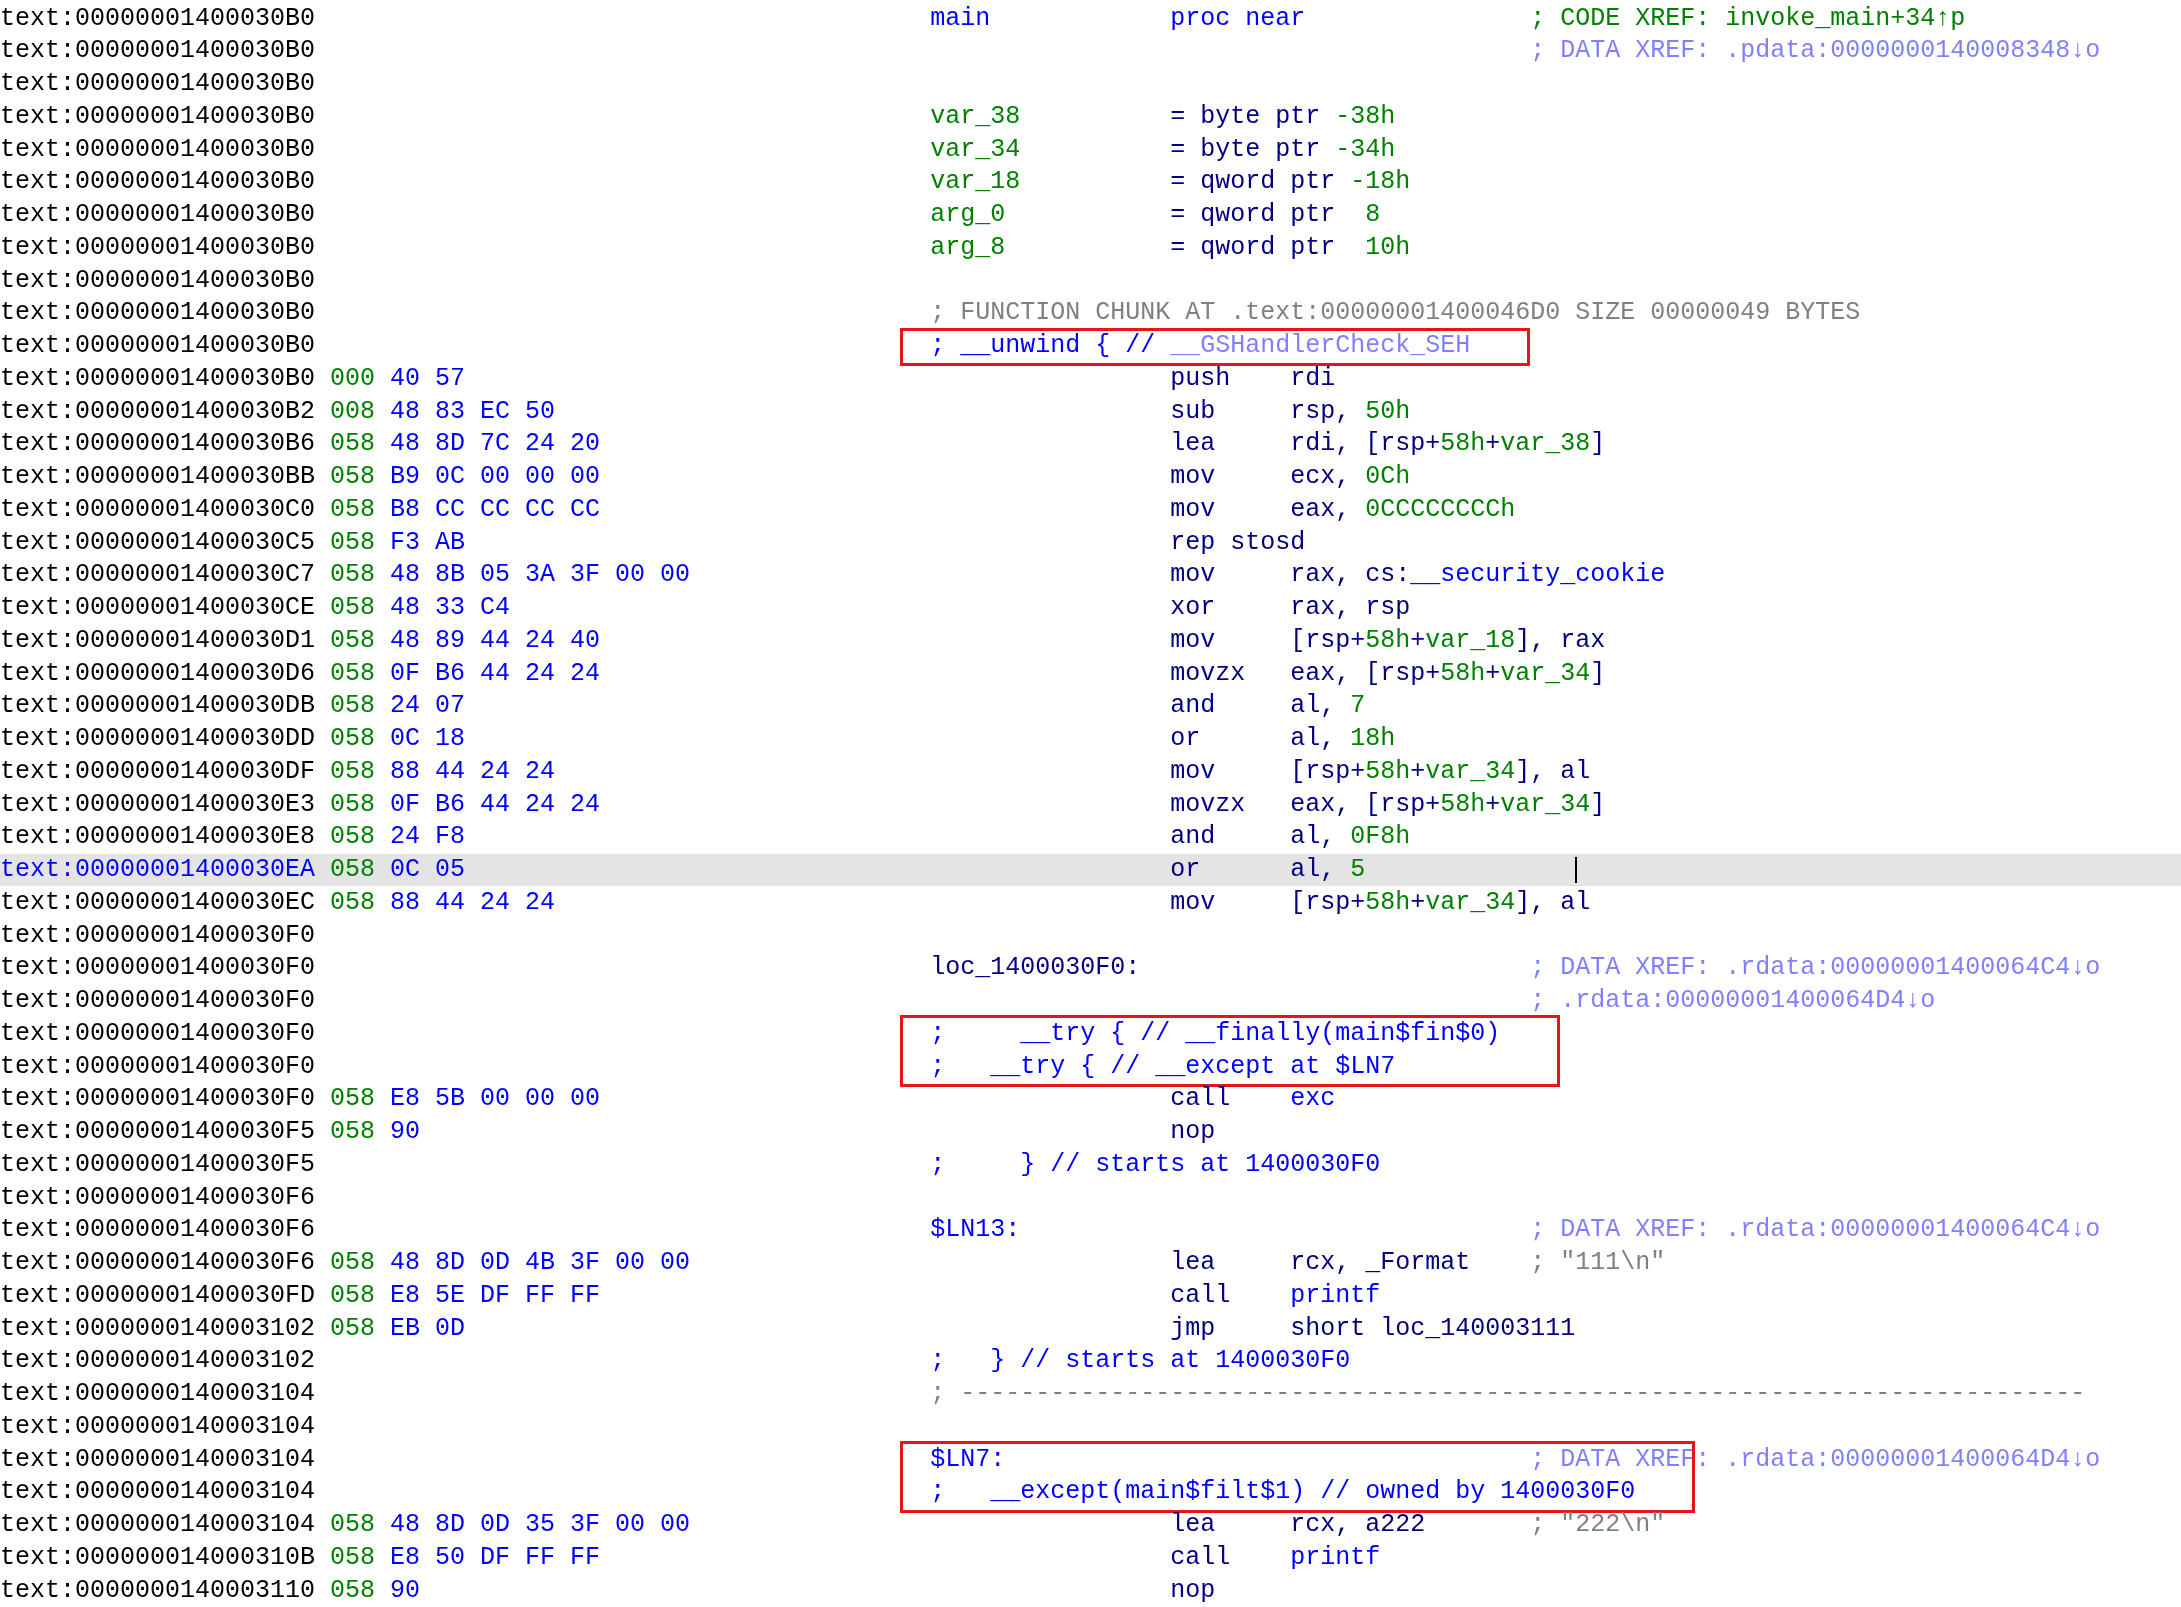 The image size is (2181, 1607). What do you see at coordinates (1238, 18) in the screenshot?
I see `operands: proc near` at bounding box center [1238, 18].